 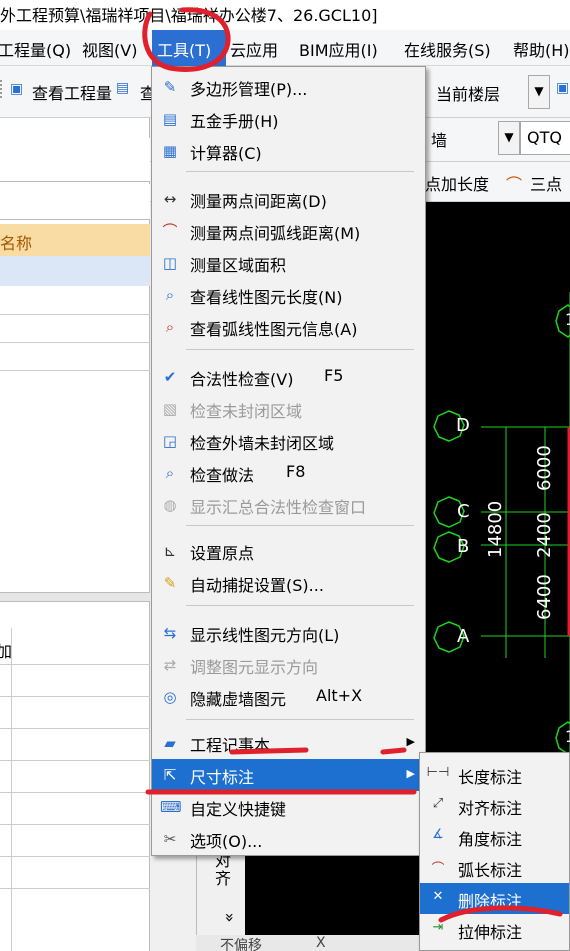 What do you see at coordinates (288, 551) in the screenshot?
I see `menu-item-set-origin: ⊾ 设置原点` at bounding box center [288, 551].